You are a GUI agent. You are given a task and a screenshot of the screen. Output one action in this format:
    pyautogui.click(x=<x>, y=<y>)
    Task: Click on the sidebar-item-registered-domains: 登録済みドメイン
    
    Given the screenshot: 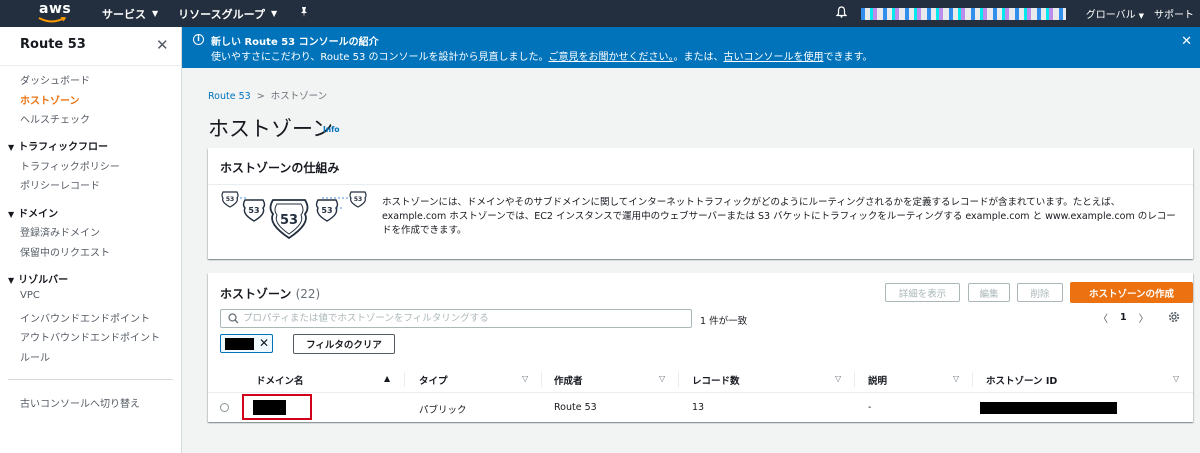 What is the action you would take?
    pyautogui.click(x=60, y=231)
    